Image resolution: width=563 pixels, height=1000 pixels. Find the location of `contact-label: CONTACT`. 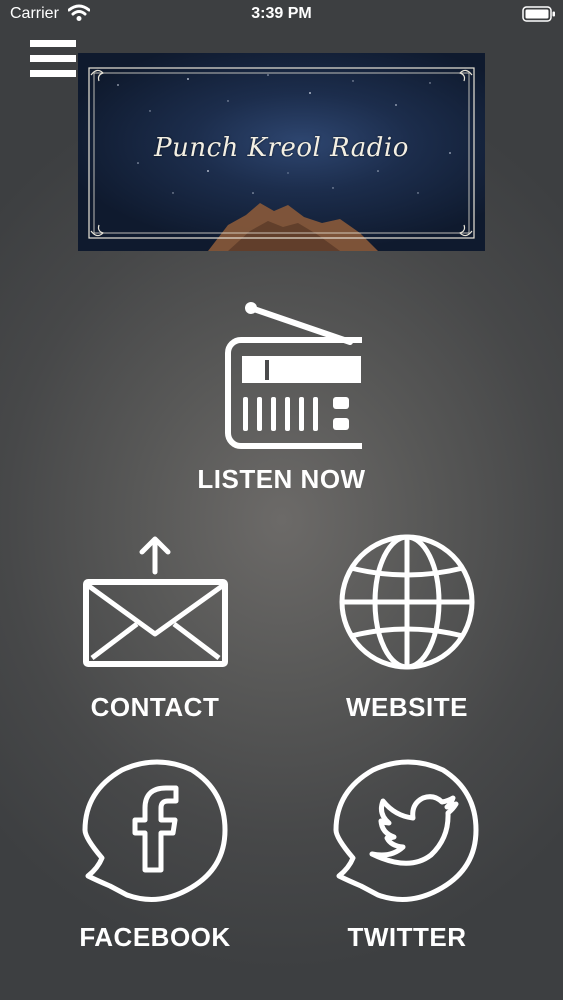

contact-label: CONTACT is located at coordinates (155, 707).